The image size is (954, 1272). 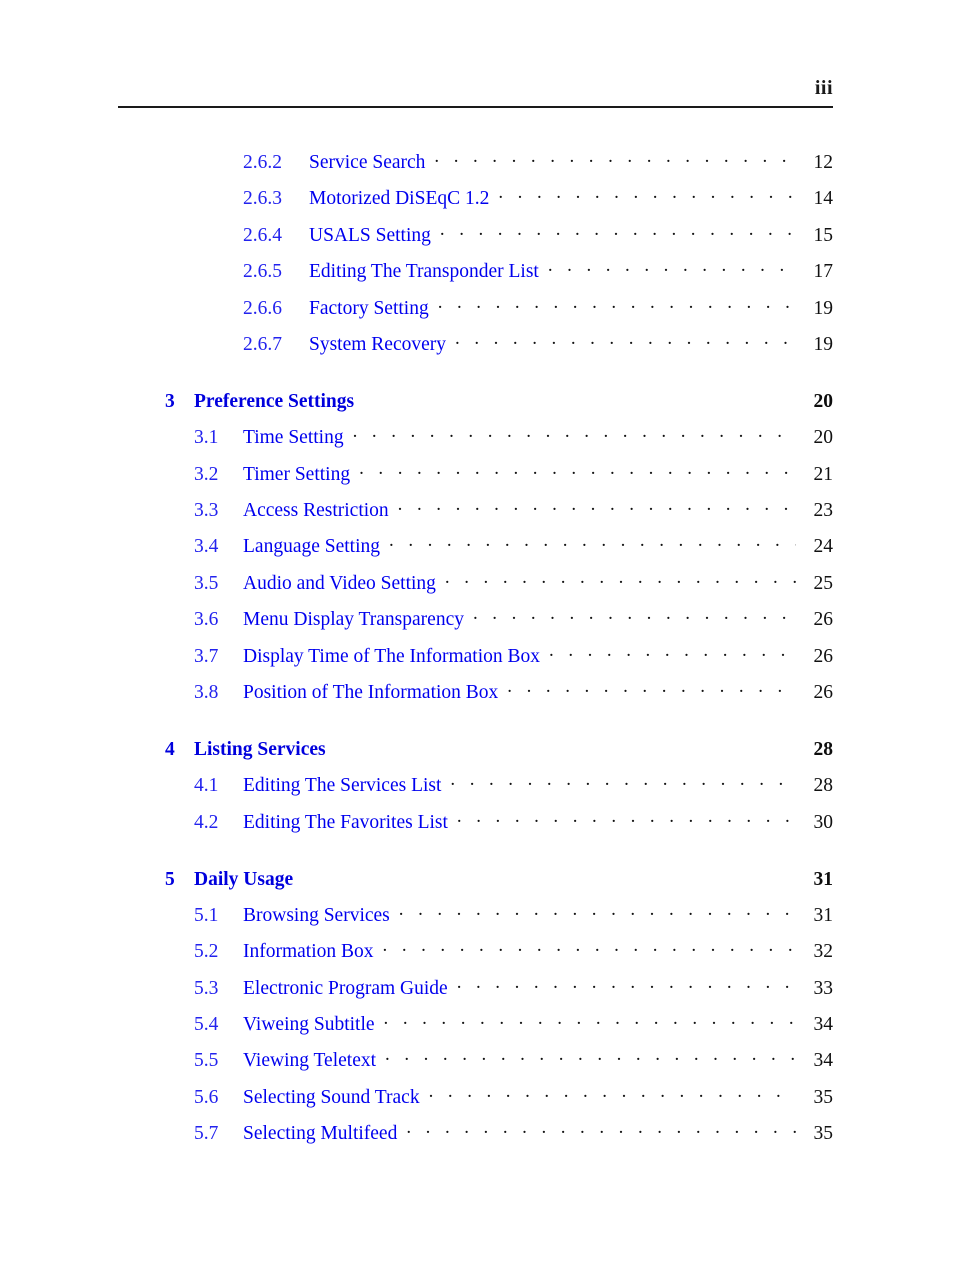 I want to click on toc-entry: 2.6.2 Service Search 12, so click(x=475, y=160).